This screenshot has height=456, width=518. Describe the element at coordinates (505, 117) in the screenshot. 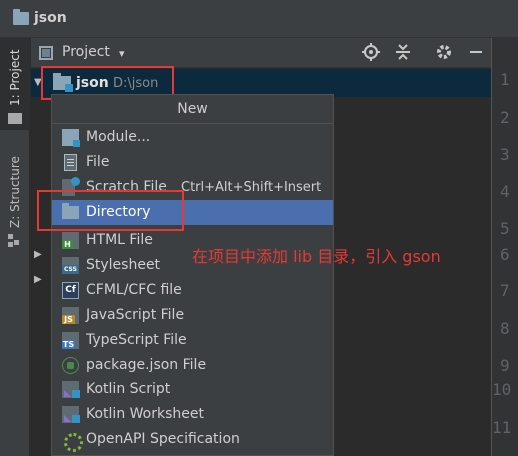

I see `line-number: 2` at that location.